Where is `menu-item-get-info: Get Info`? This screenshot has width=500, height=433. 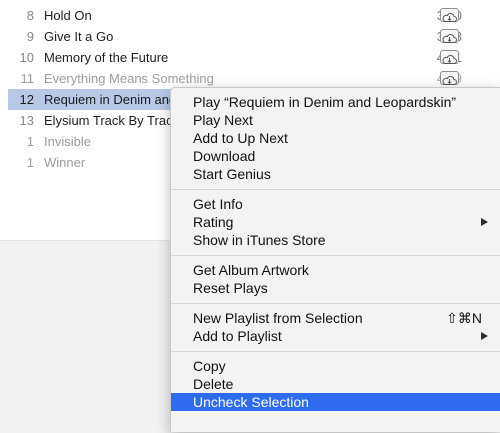
menu-item-get-info: Get Info is located at coordinates (335, 204).